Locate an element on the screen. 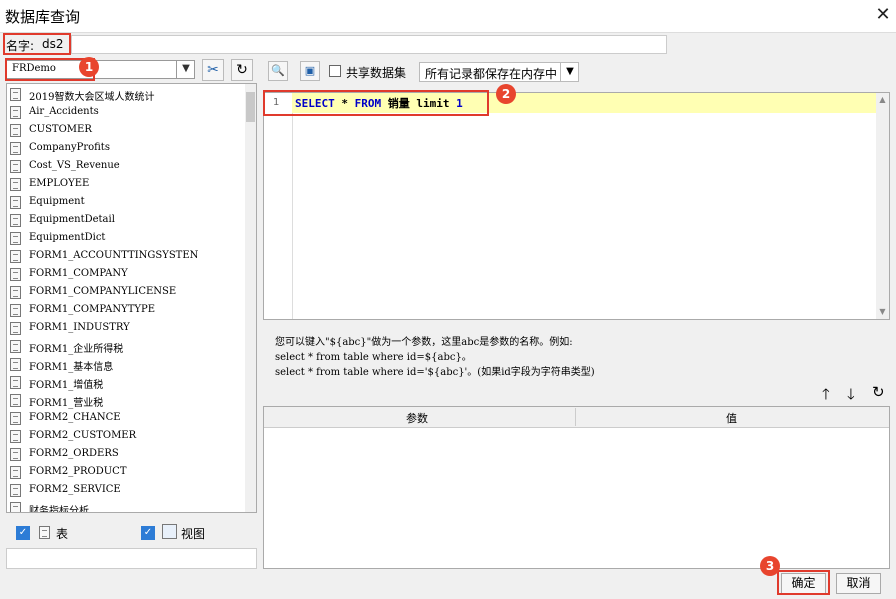 This screenshot has height=599, width=896. table-list-item-label: FORM1_增值税 is located at coordinates (66, 385).